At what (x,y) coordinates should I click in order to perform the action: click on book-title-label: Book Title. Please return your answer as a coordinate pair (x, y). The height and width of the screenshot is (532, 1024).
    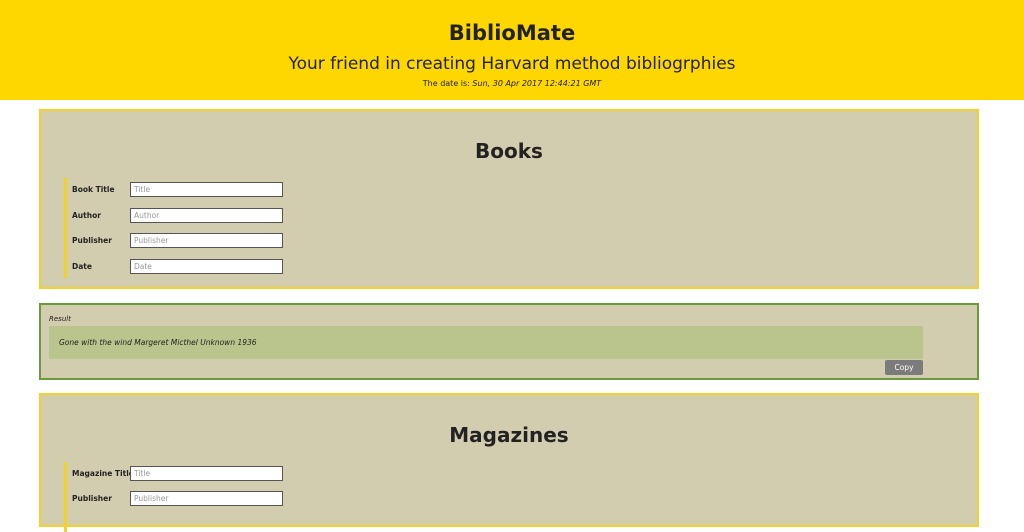
    Looking at the image, I should click on (93, 189).